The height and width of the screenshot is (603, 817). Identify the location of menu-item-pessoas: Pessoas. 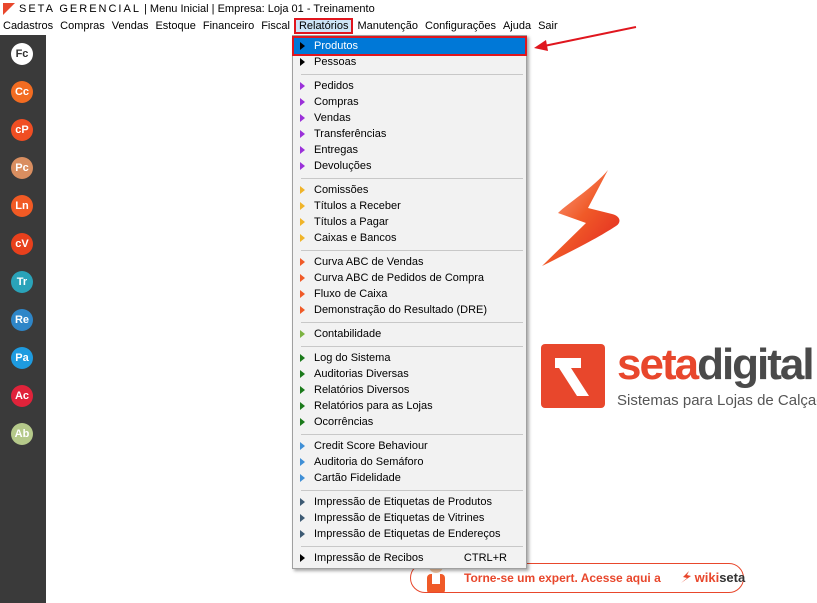
(409, 62).